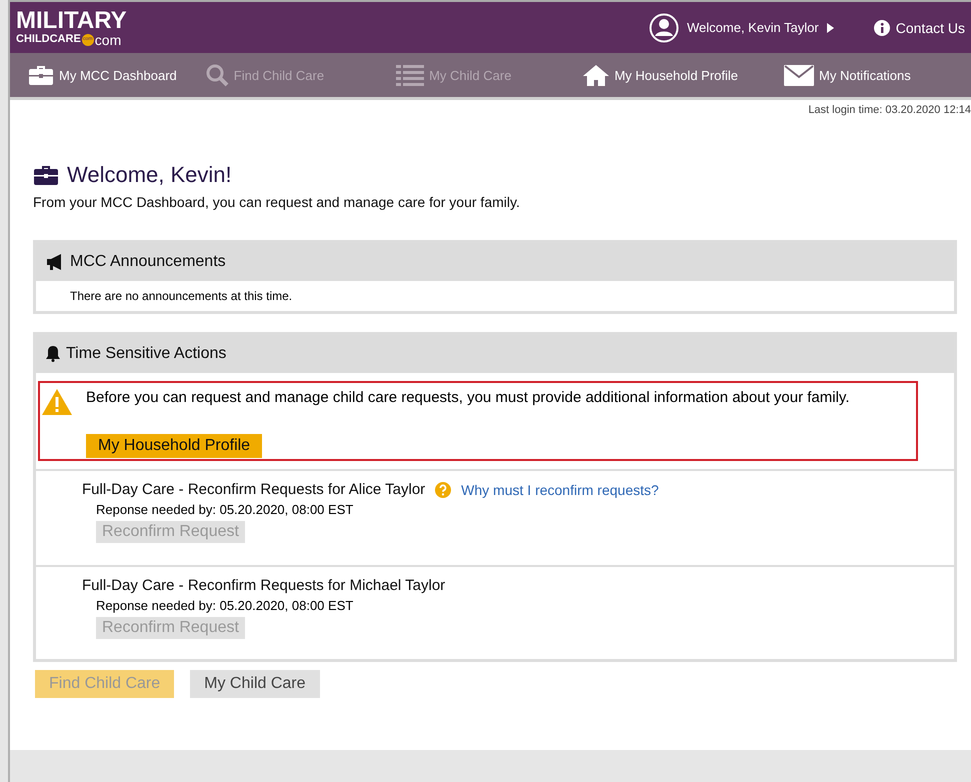  I want to click on last-login-text: Last login time: 03.20.2020 12:14, so click(889, 109).